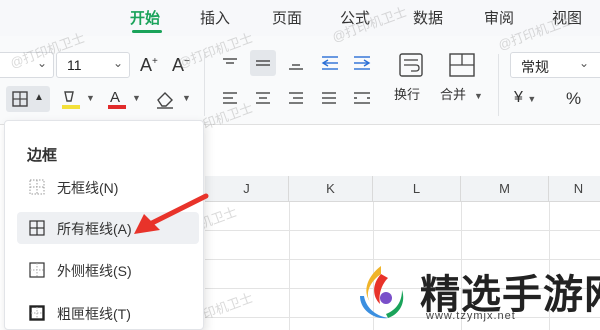 The image size is (600, 330). I want to click on align-right-icon, so click(296, 101).